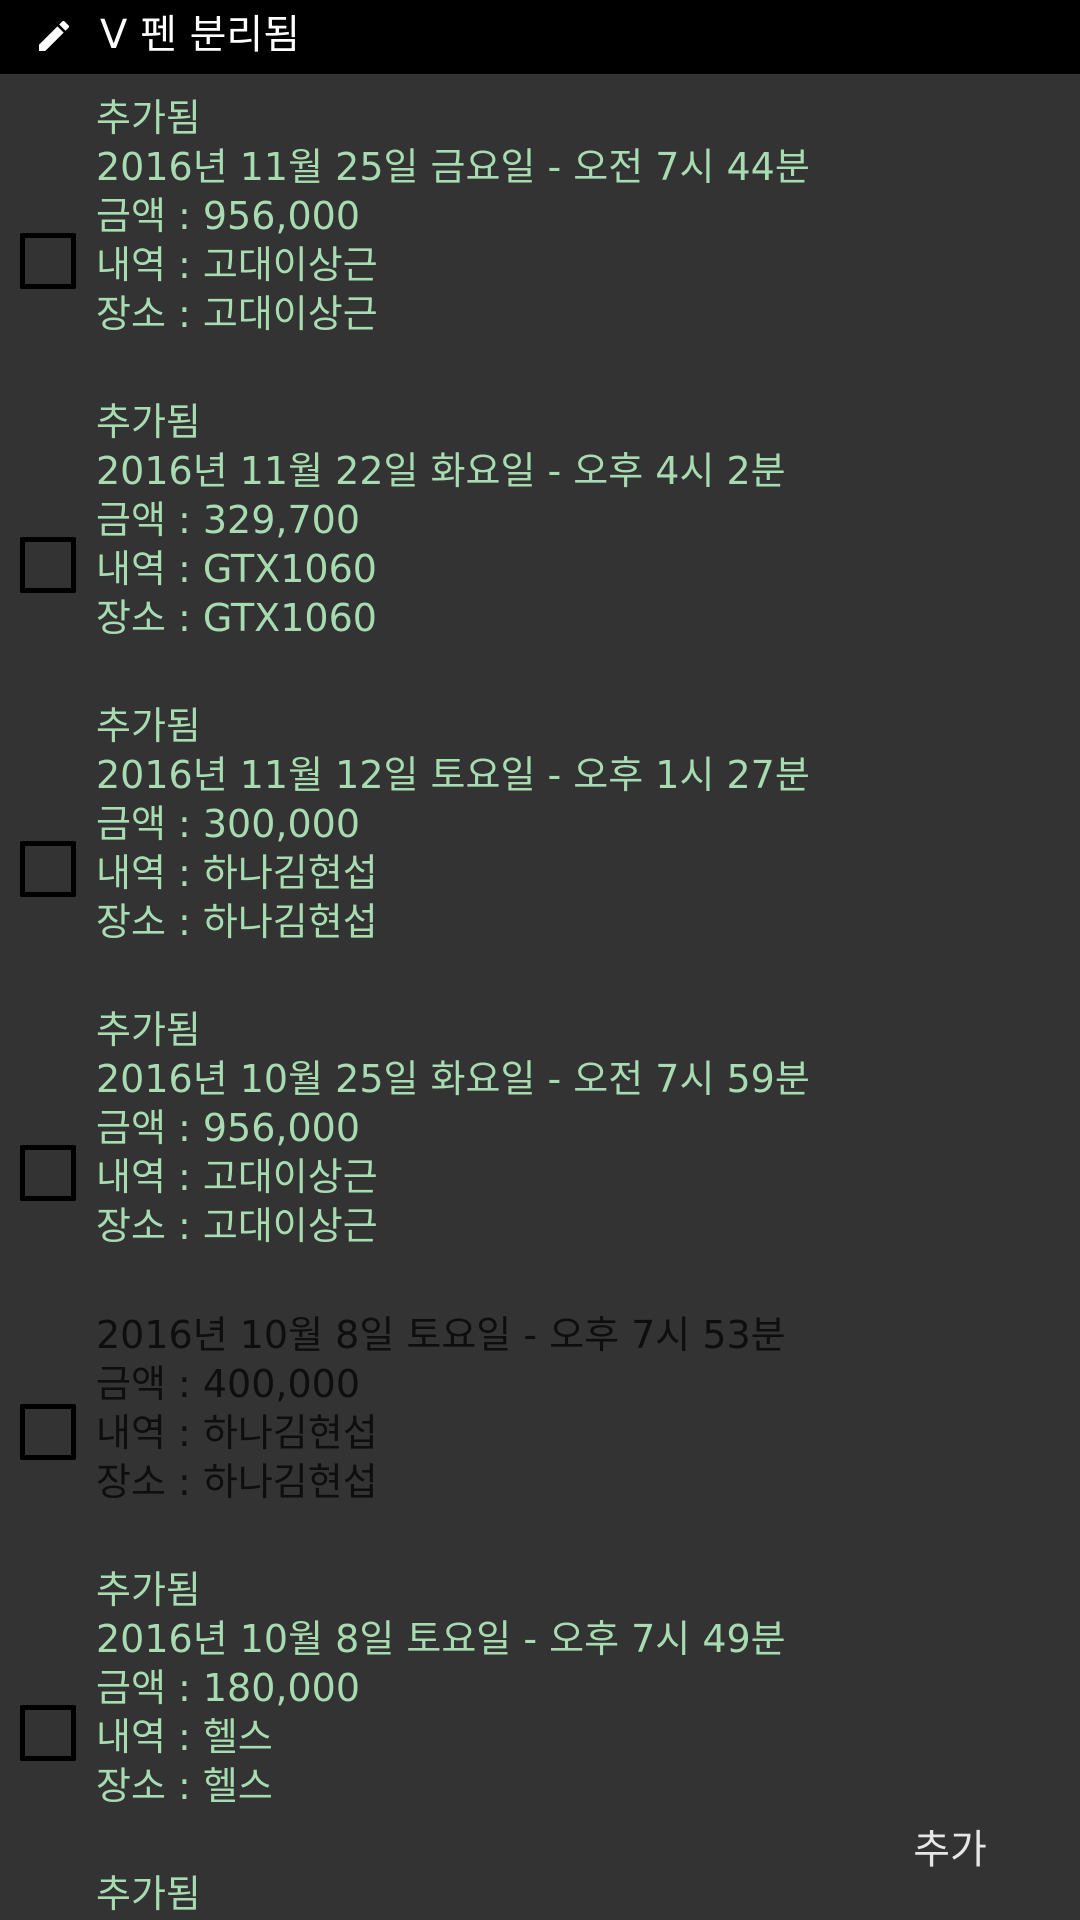 This screenshot has height=1920, width=1080. What do you see at coordinates (228, 1688) in the screenshot?
I see `amount: 금액 : 180,000` at bounding box center [228, 1688].